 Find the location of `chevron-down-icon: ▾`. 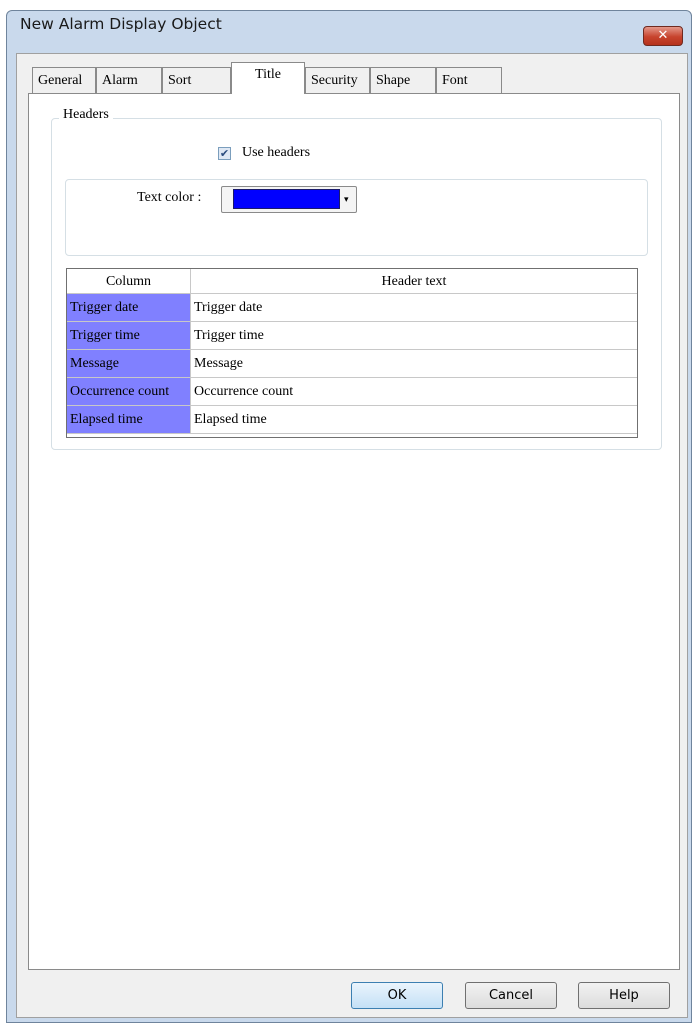

chevron-down-icon: ▾ is located at coordinates (346, 200).